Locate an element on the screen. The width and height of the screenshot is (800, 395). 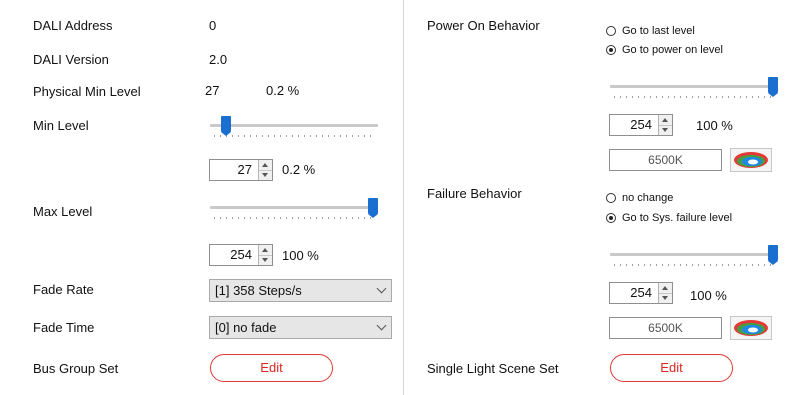
dali-version-value: 2.0 is located at coordinates (218, 59).